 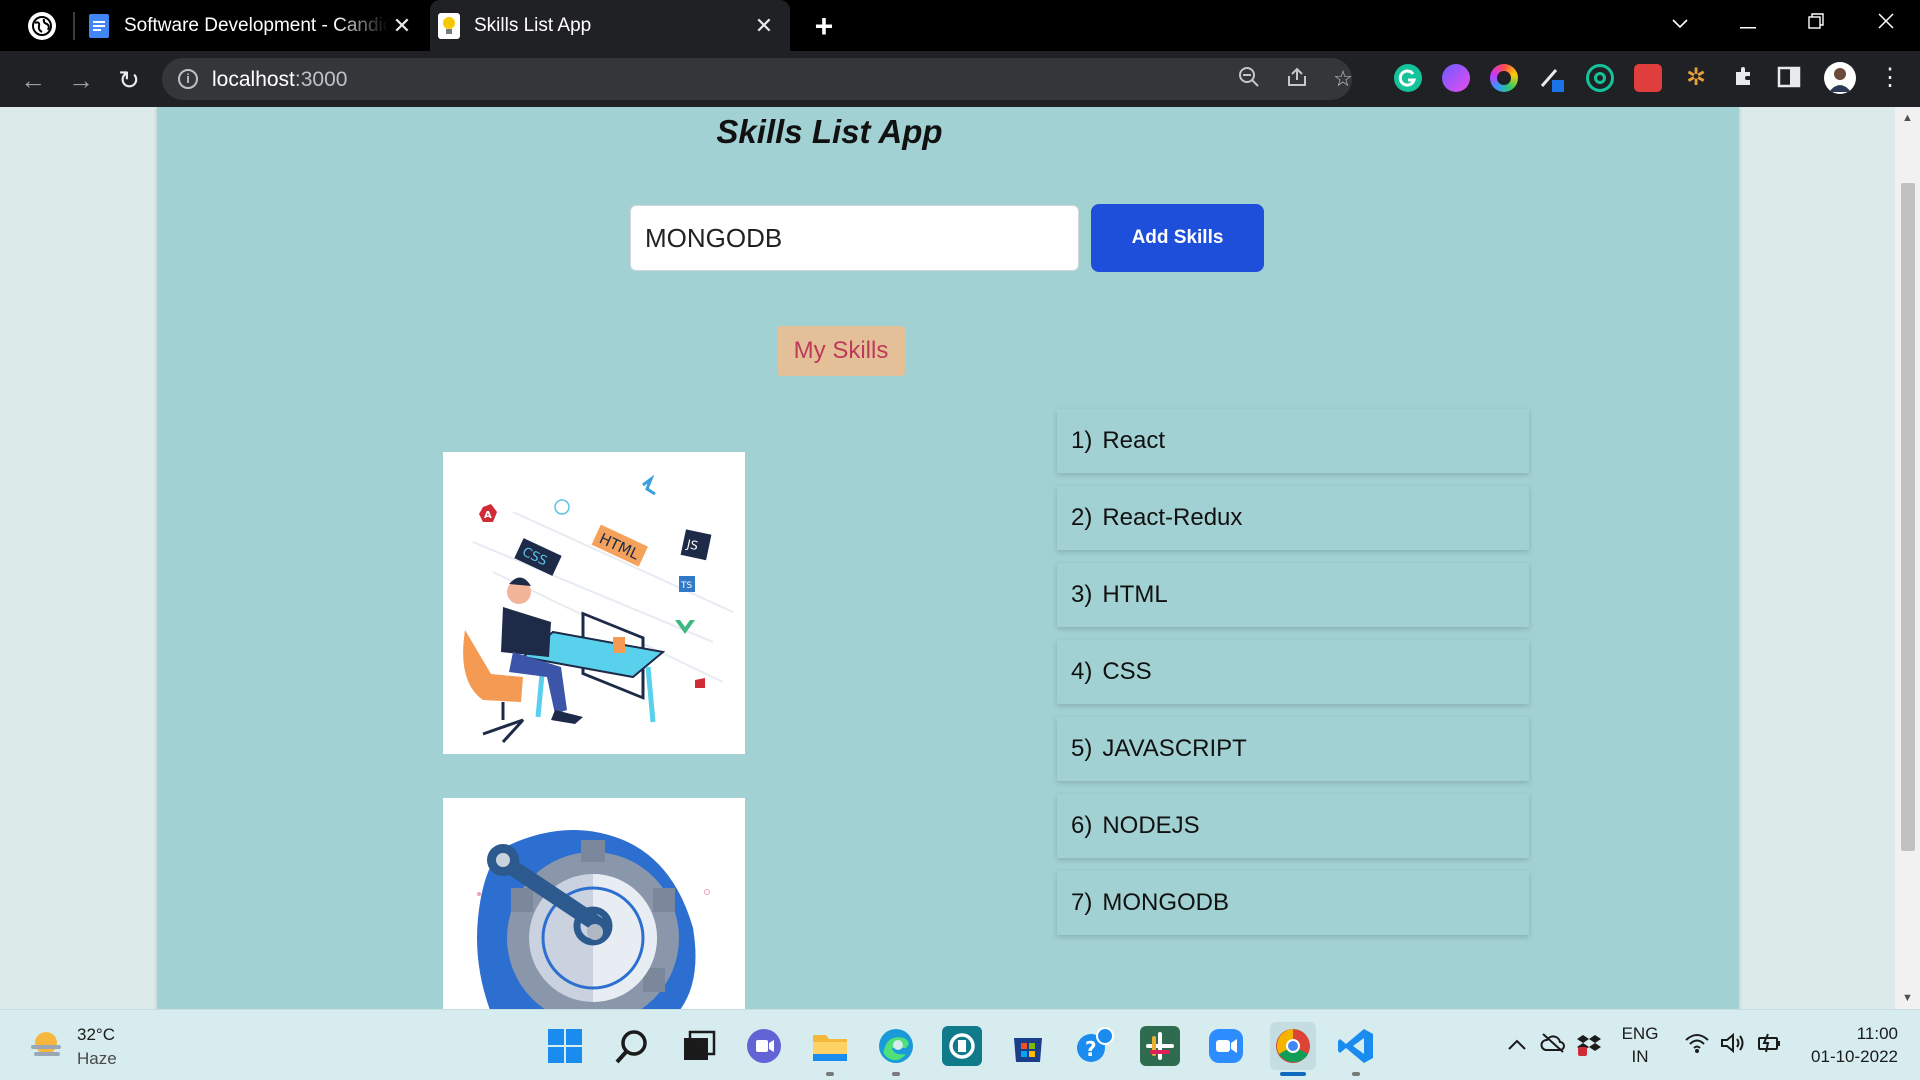 What do you see at coordinates (1589, 1045) in the screenshot?
I see `dropbox-sync-icon` at bounding box center [1589, 1045].